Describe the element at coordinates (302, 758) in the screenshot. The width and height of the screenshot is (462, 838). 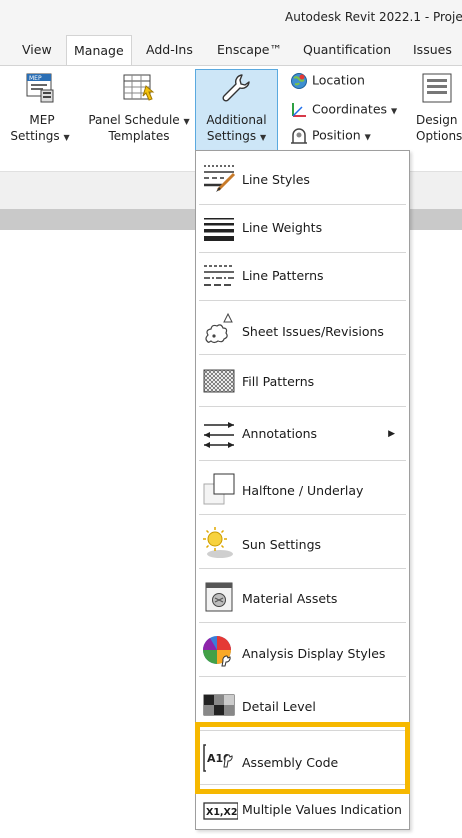
I see `assembly-code-highlight` at that location.